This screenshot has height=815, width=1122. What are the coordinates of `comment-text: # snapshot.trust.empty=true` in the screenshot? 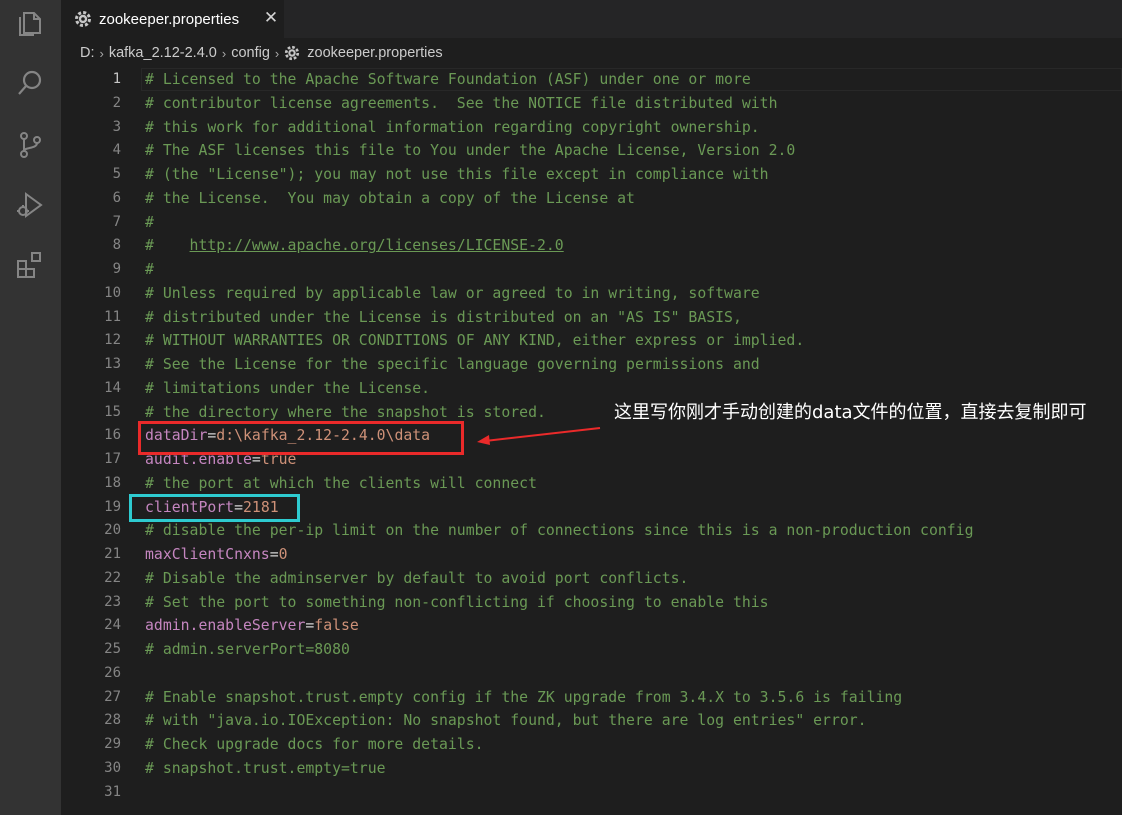 It's located at (265, 768).